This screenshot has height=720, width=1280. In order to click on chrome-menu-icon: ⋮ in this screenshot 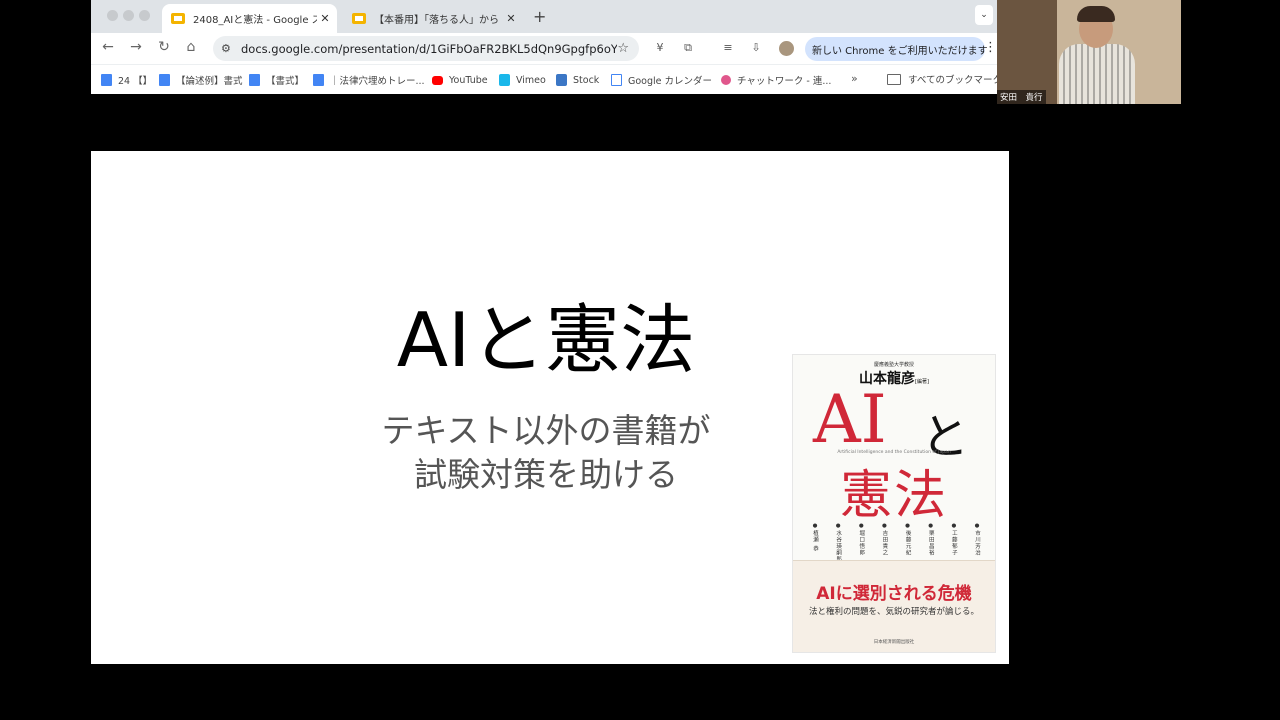, I will do `click(990, 47)`.